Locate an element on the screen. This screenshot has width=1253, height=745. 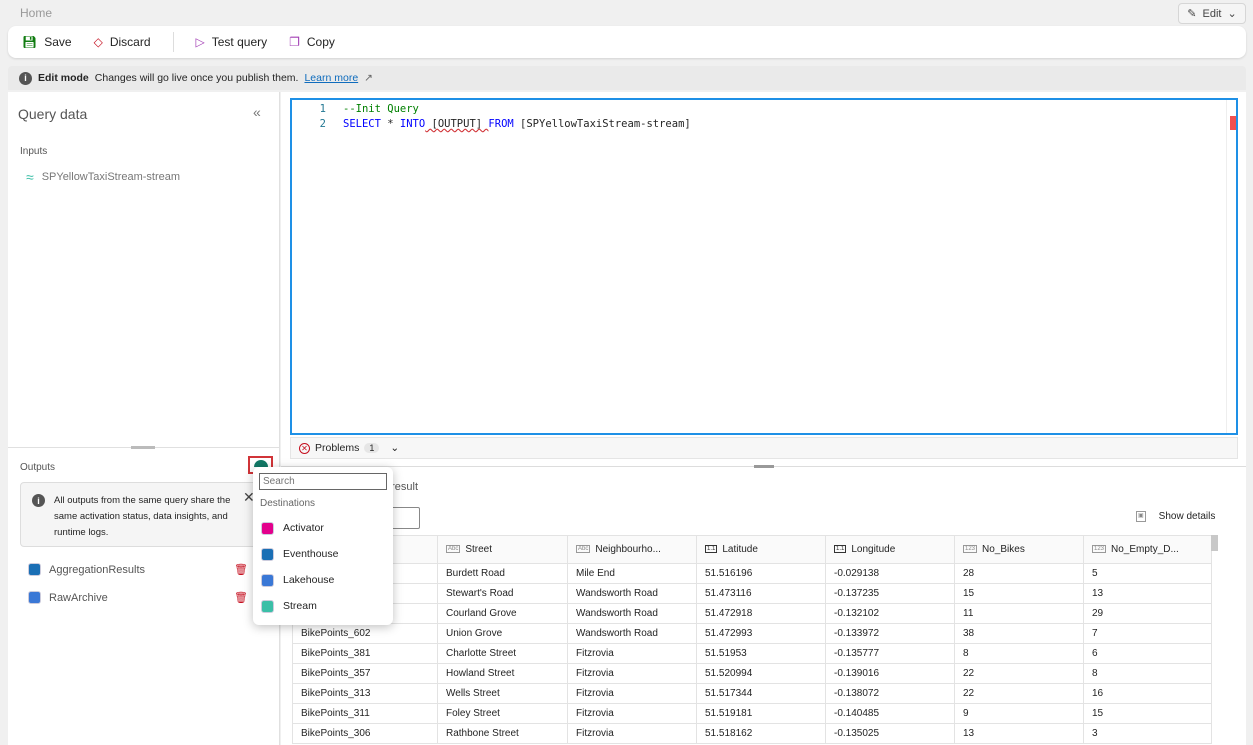
menu-item-lakehouse: Lakehouse is located at coordinates (323, 580).